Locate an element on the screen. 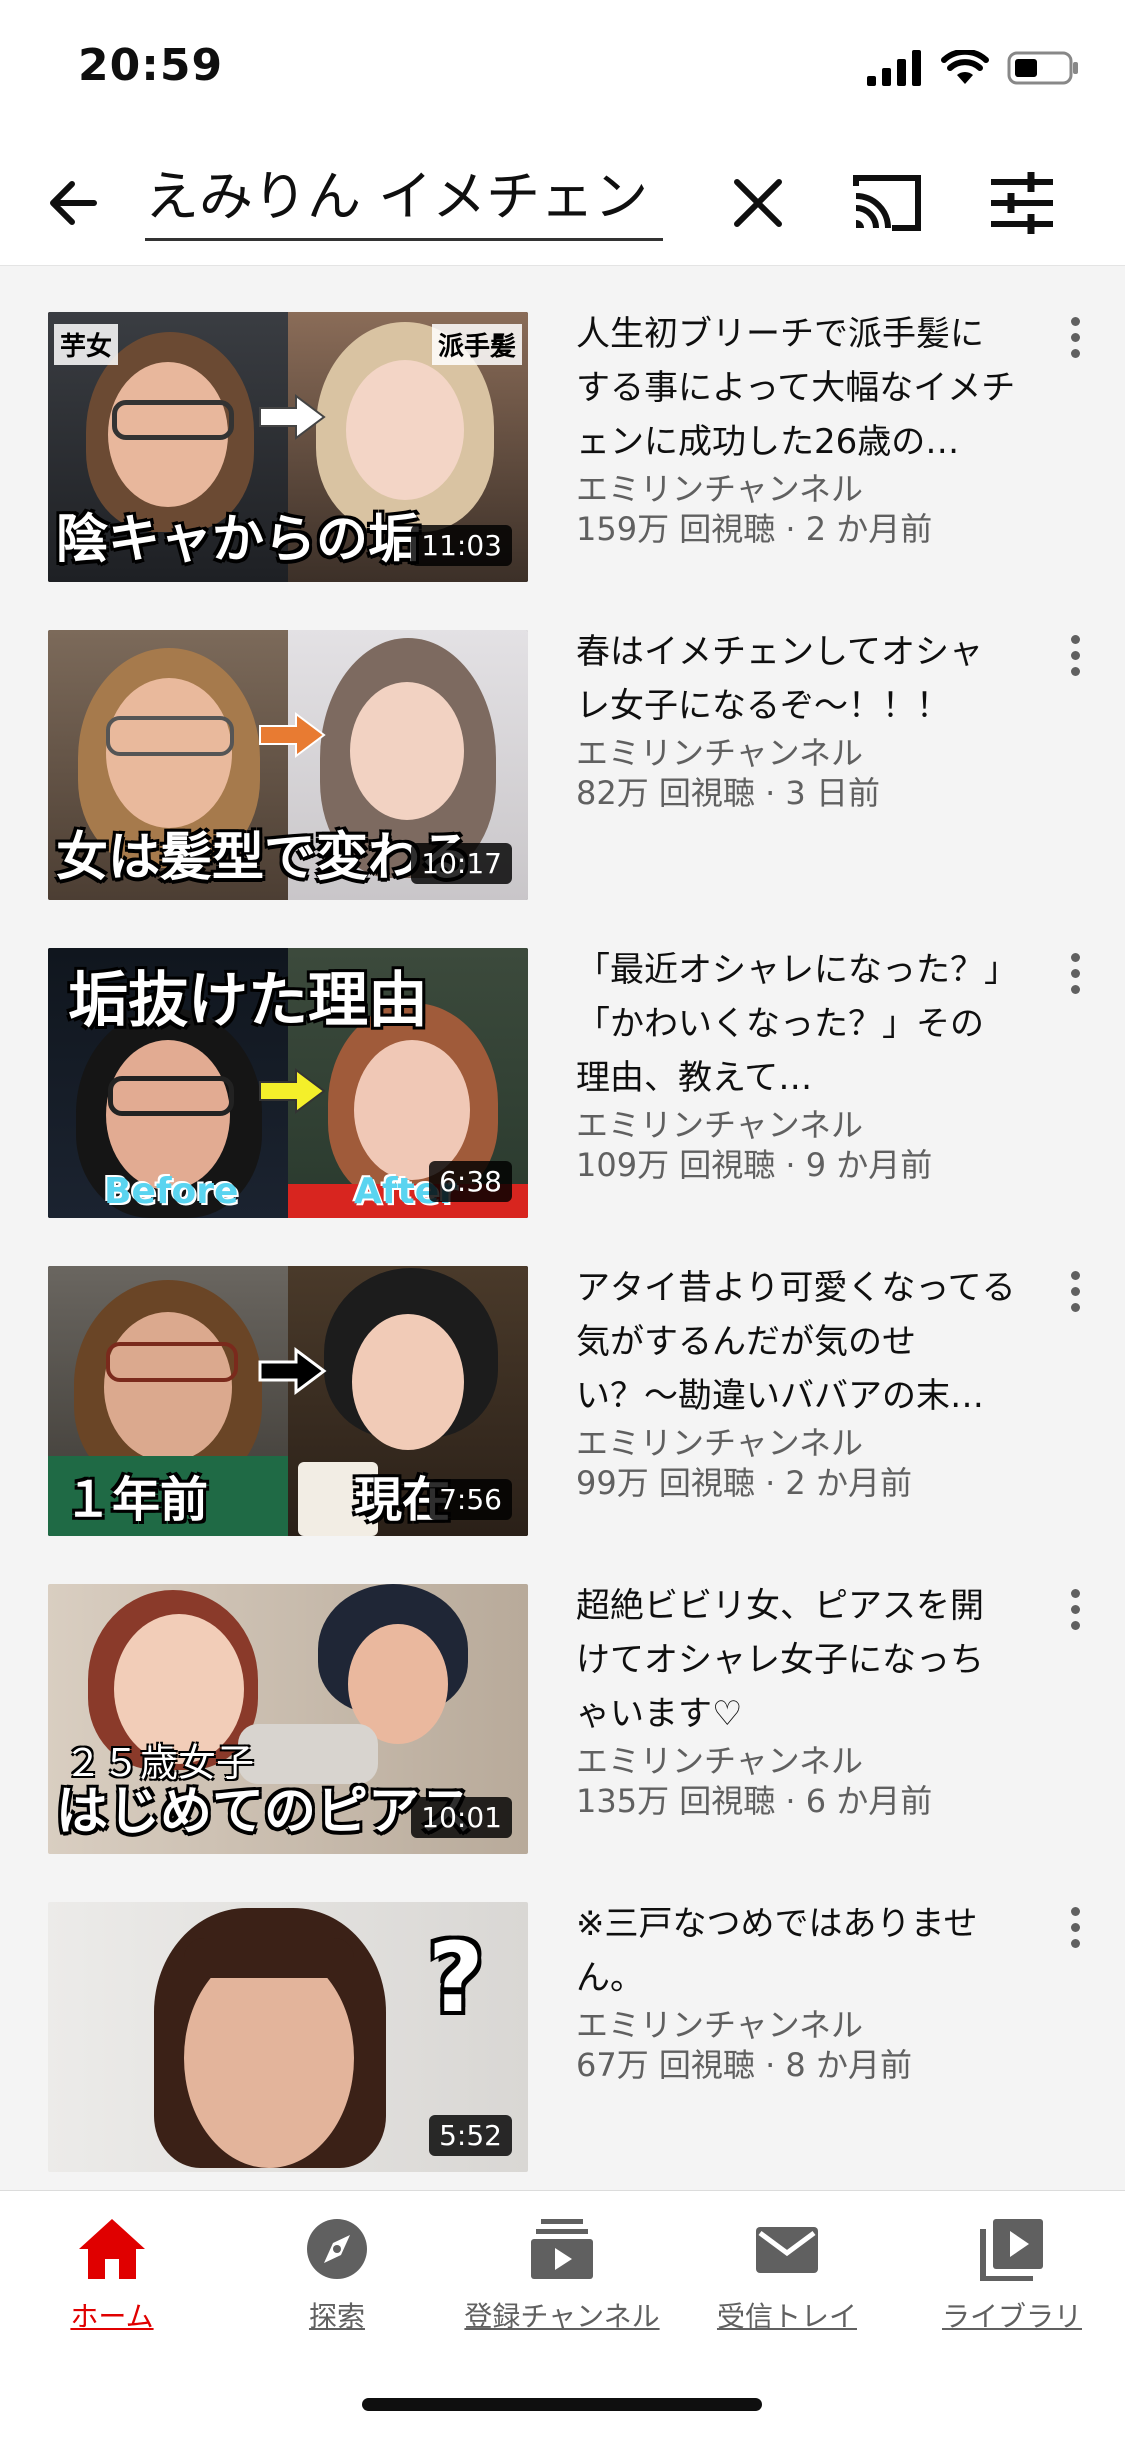 The height and width of the screenshot is (2437, 1125). video-duration: 11:03 is located at coordinates (461, 545).